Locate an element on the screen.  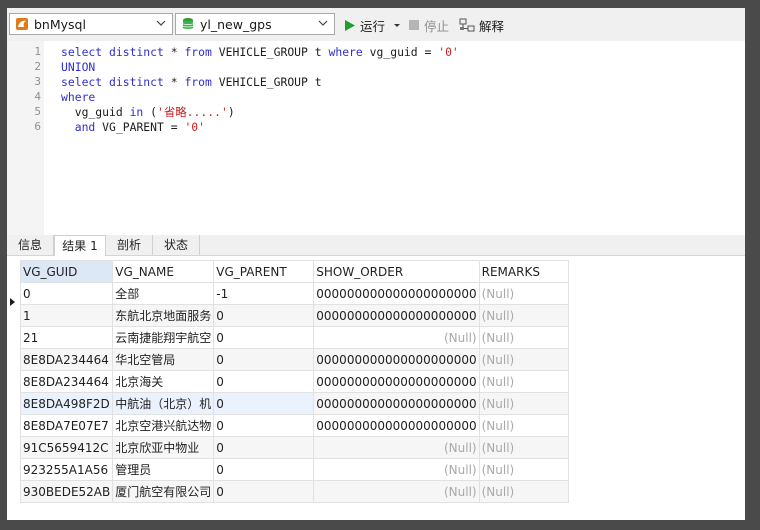
sql-keyword: where is located at coordinates (78, 97).